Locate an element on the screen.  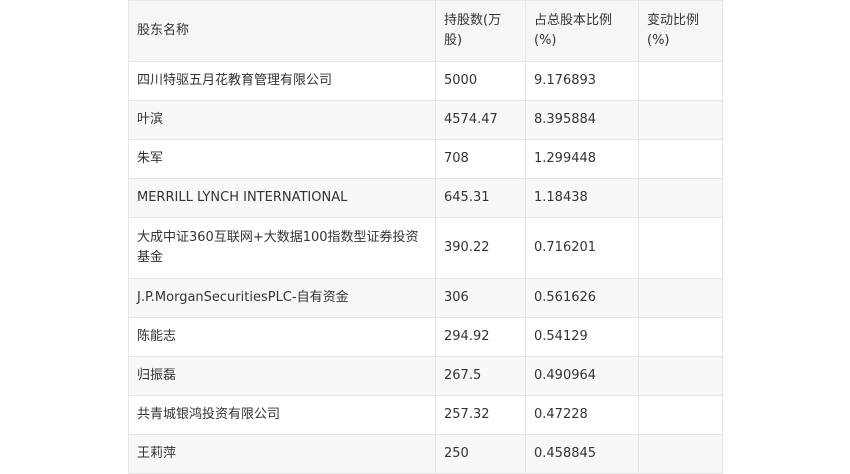
cell-shares-held: 708 is located at coordinates (480, 159).